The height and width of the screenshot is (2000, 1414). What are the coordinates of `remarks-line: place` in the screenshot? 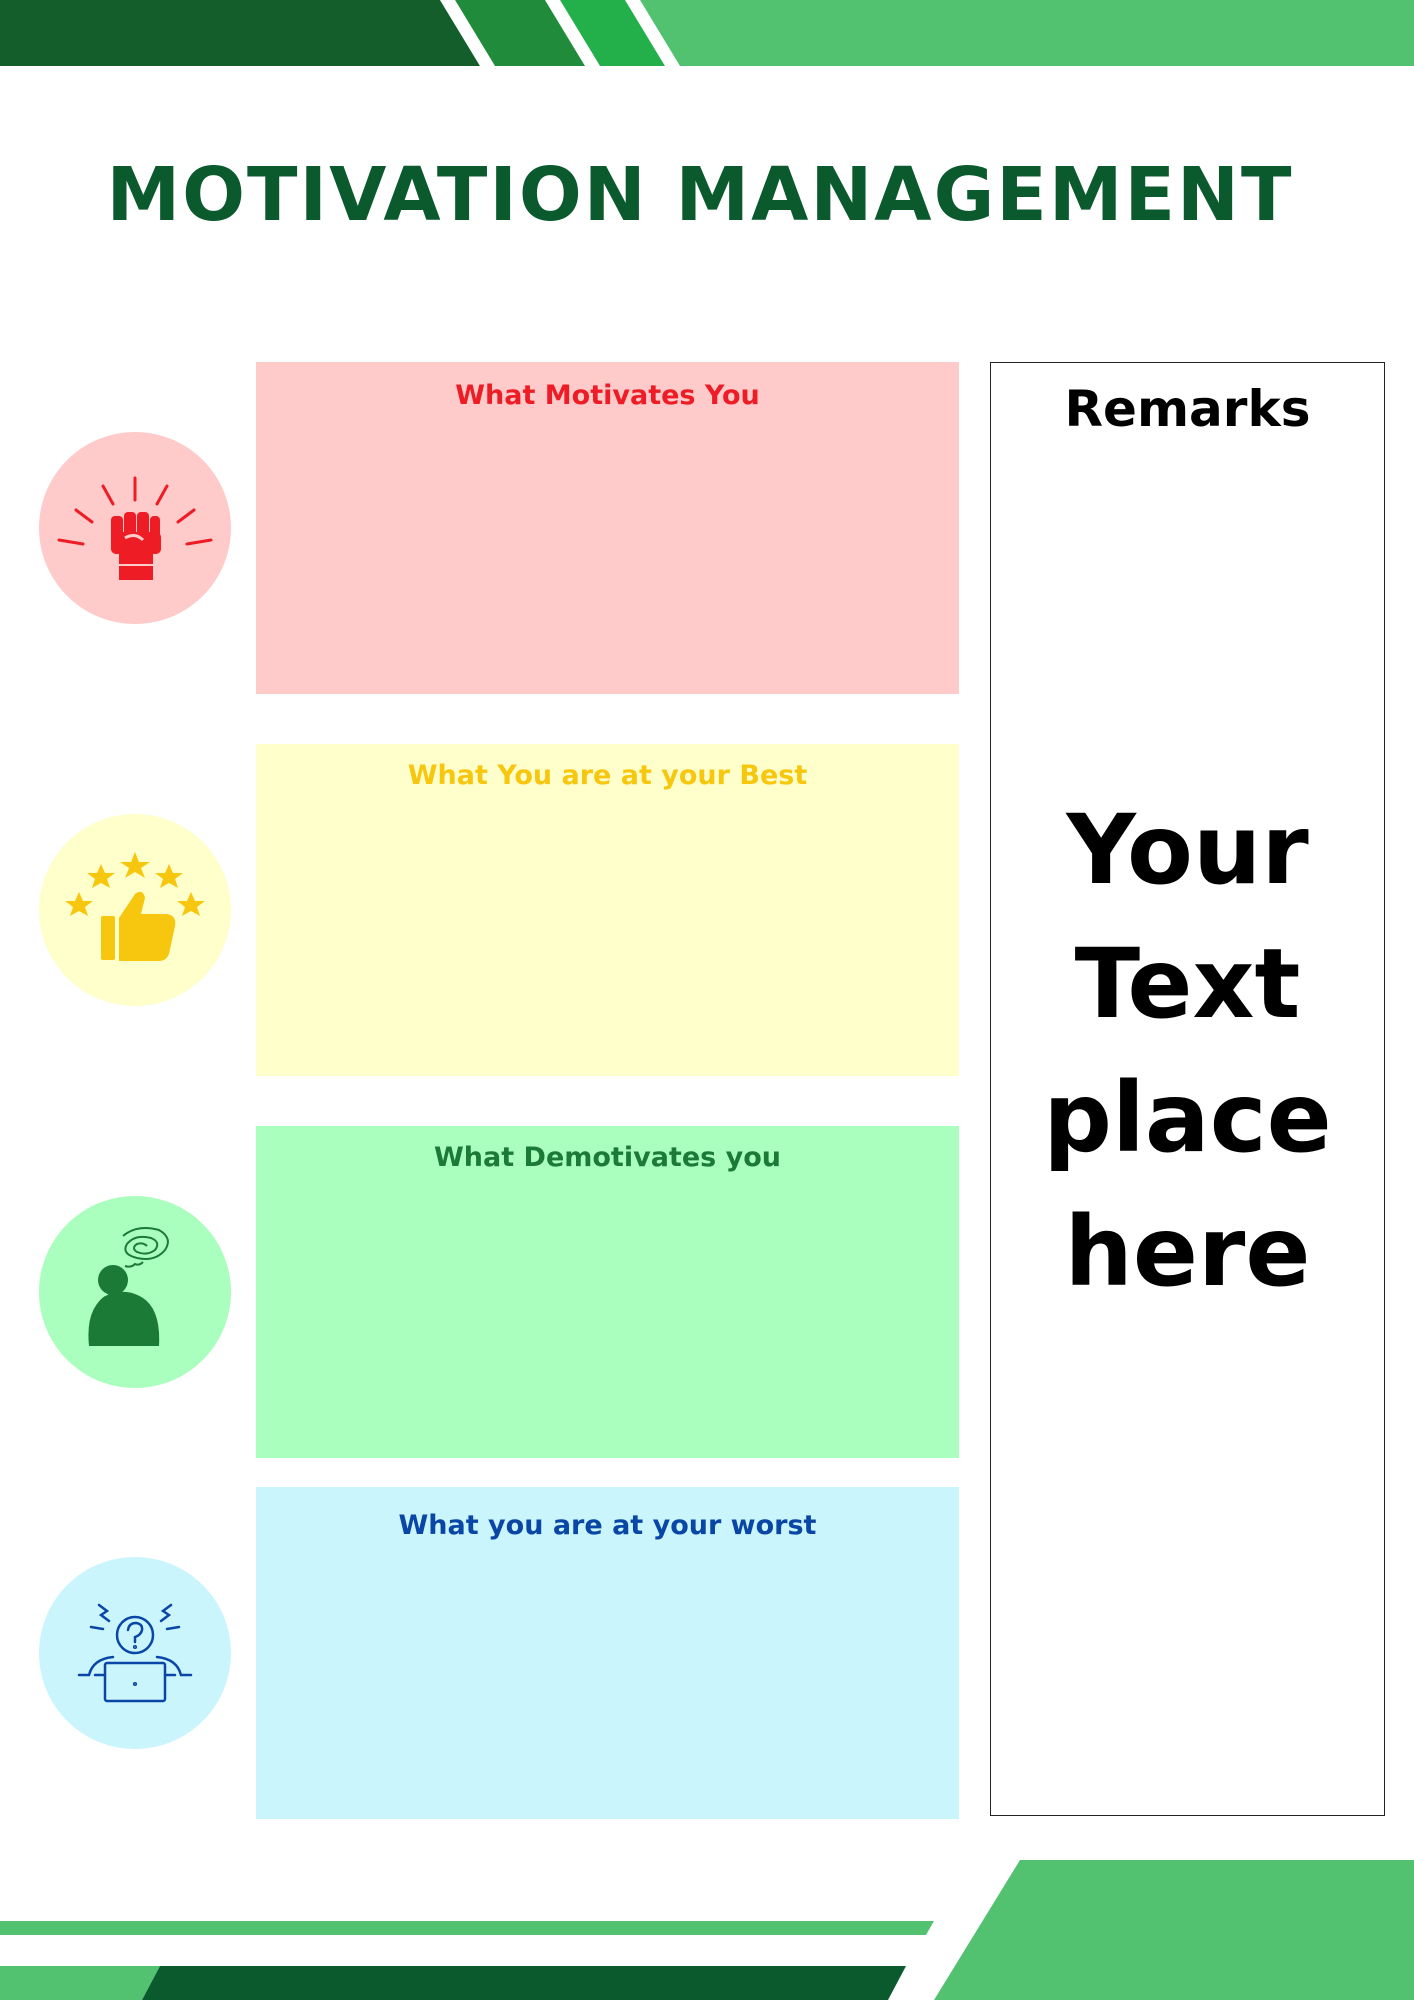 It's located at (1187, 1118).